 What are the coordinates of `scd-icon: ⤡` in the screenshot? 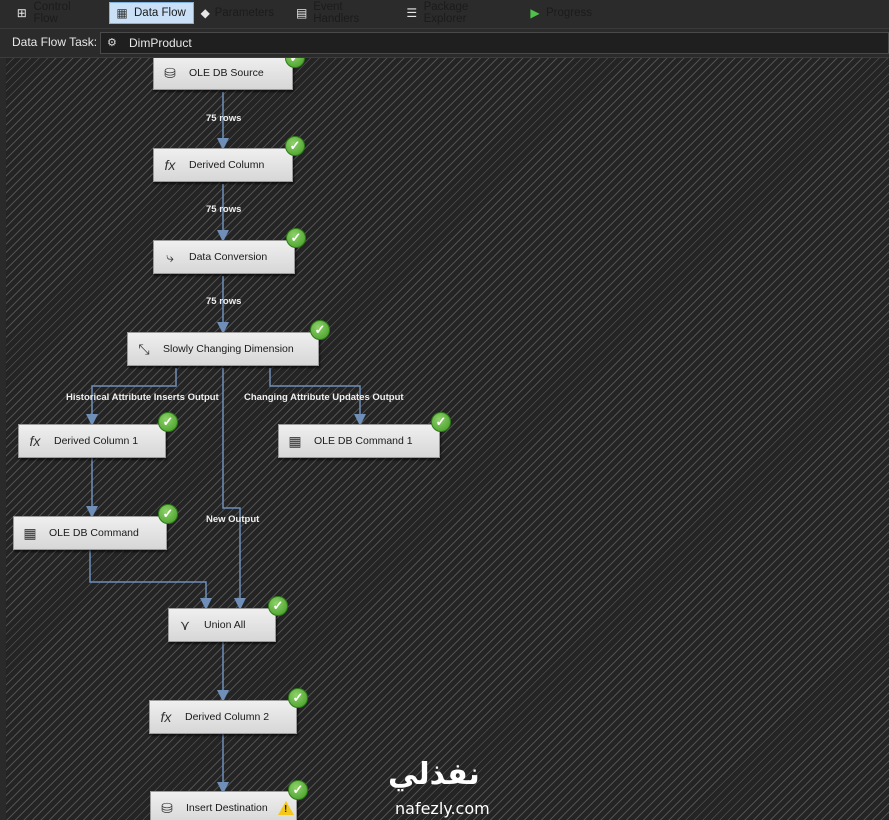 It's located at (144, 348).